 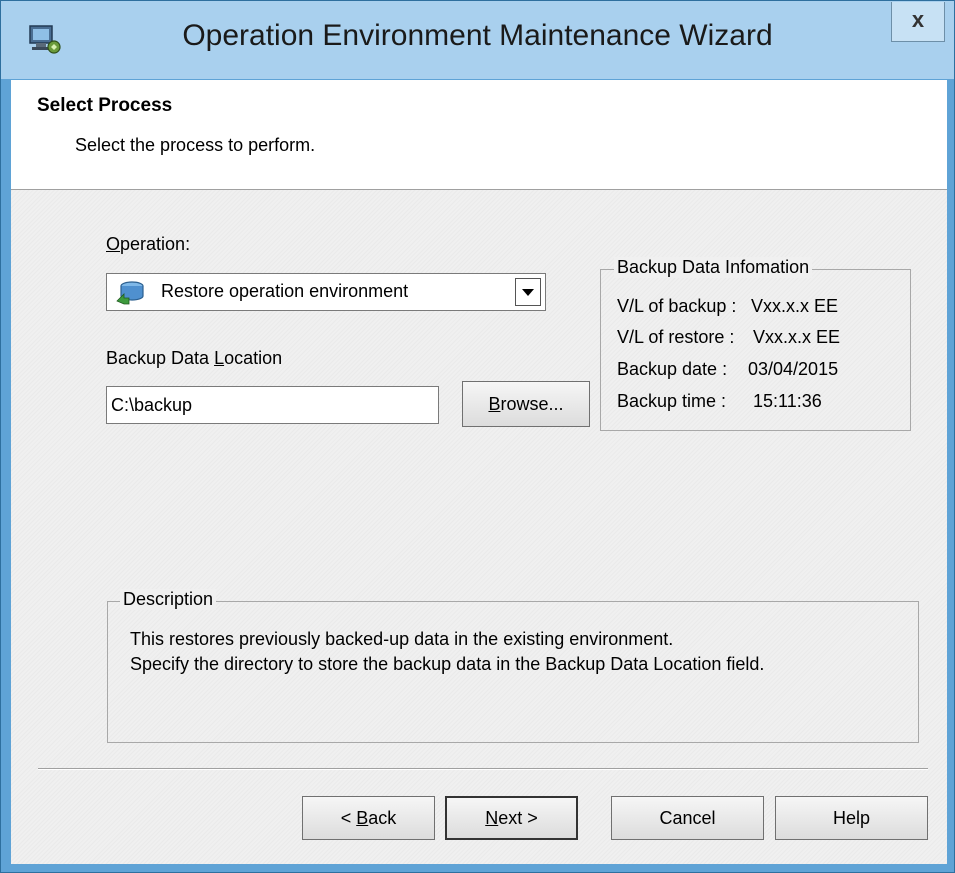 I want to click on dropdown-arrow-button, so click(x=528, y=292).